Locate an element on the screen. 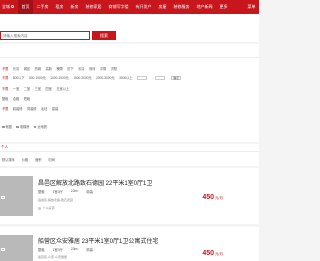 The height and width of the screenshot is (261, 320). filter-option: 合租 is located at coordinates (16, 98).